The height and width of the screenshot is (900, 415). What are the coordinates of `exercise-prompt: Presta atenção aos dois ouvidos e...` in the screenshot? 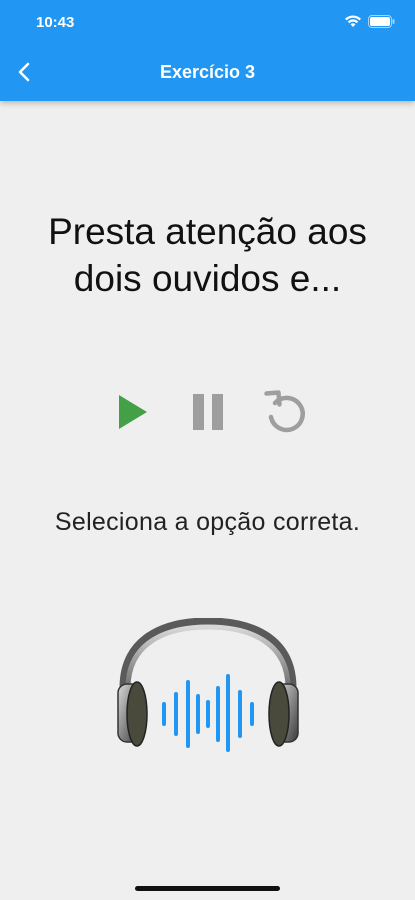 It's located at (207, 255).